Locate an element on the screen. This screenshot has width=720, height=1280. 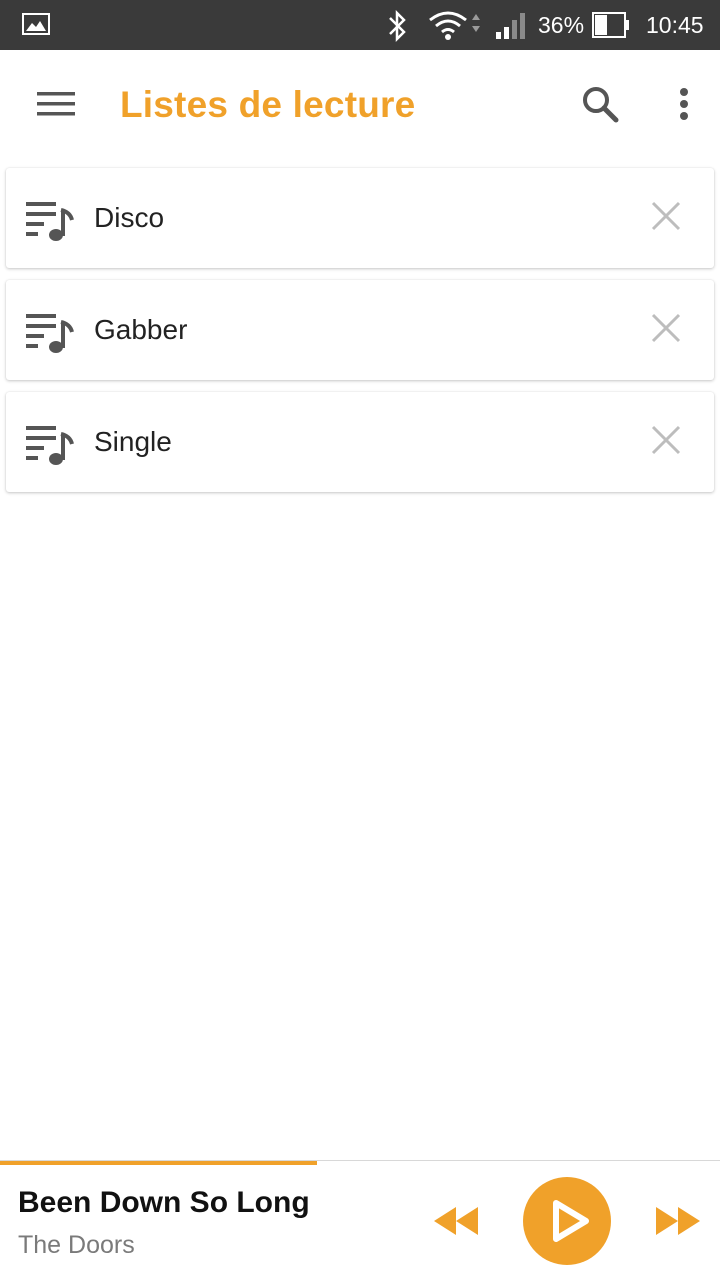
playlist-name: Single is located at coordinates (133, 441).